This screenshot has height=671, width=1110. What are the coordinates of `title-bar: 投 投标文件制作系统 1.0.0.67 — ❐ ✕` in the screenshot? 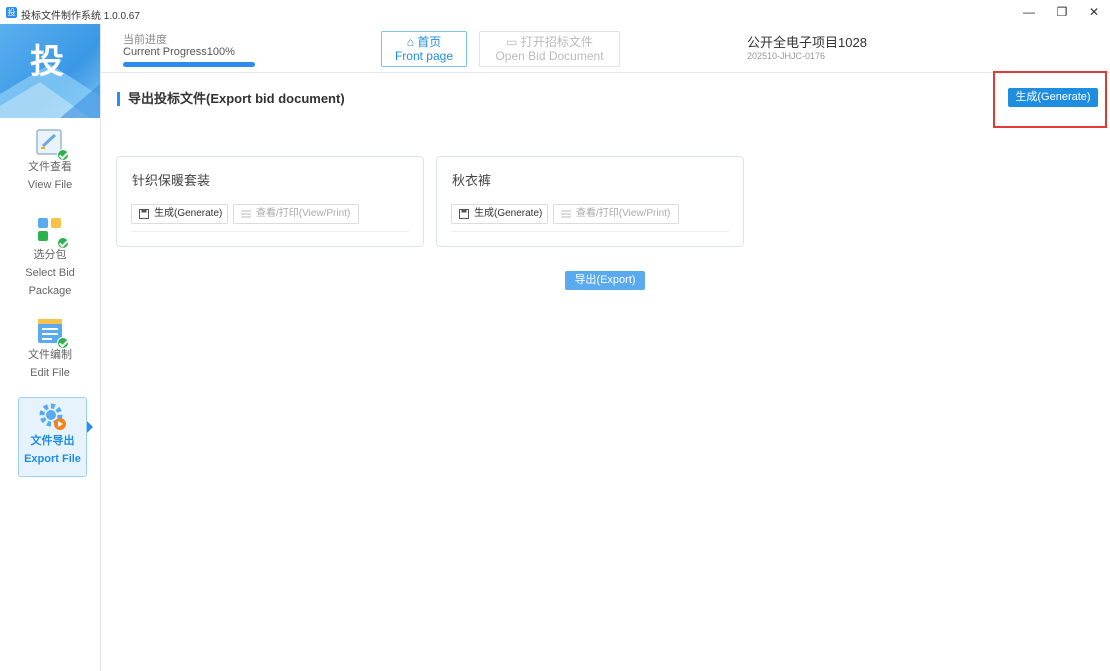 It's located at (555, 12).